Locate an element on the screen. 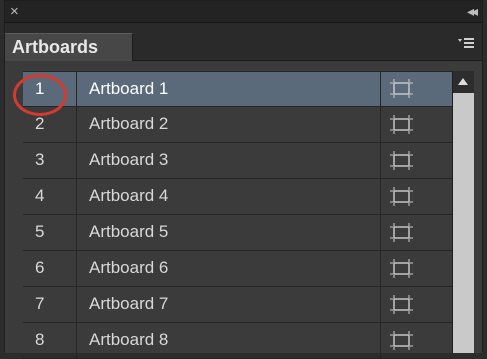  artboard-row: 7 Artboard 7 is located at coordinates (239, 305).